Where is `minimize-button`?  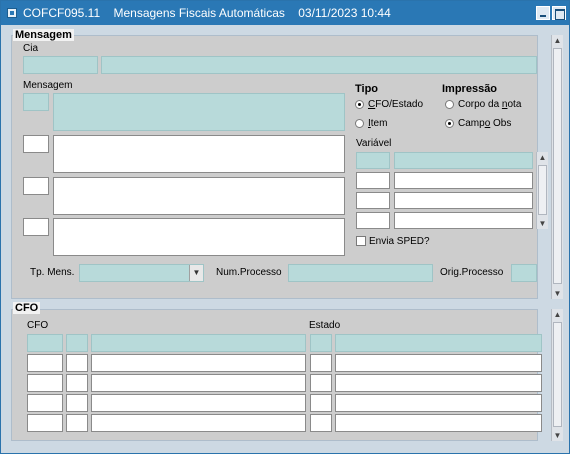
minimize-button is located at coordinates (543, 13).